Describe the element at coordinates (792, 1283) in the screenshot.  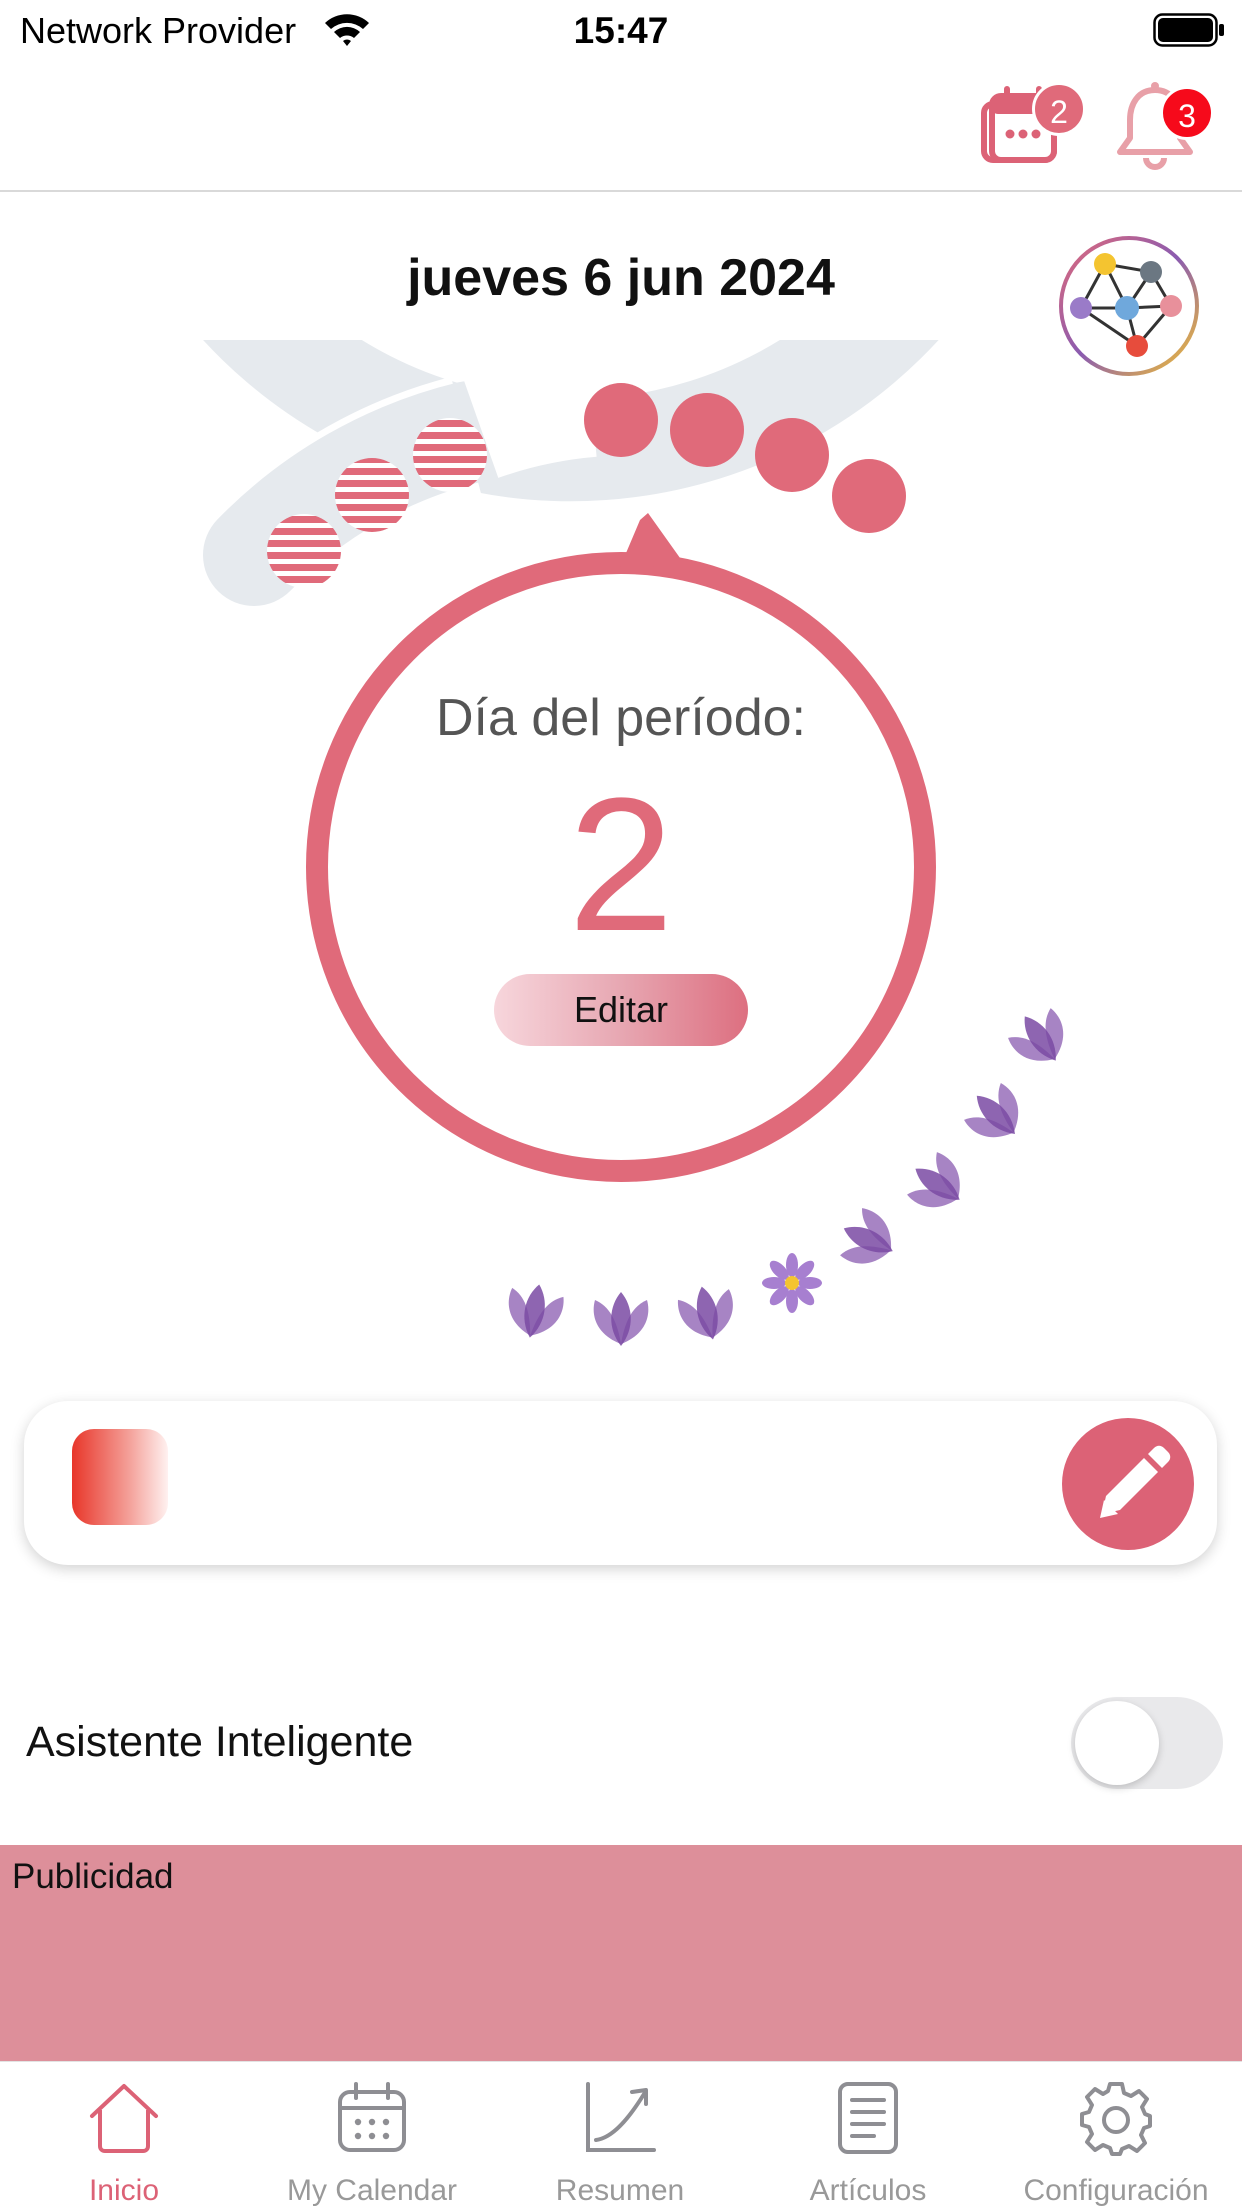
I see `ovulation-day-marker` at that location.